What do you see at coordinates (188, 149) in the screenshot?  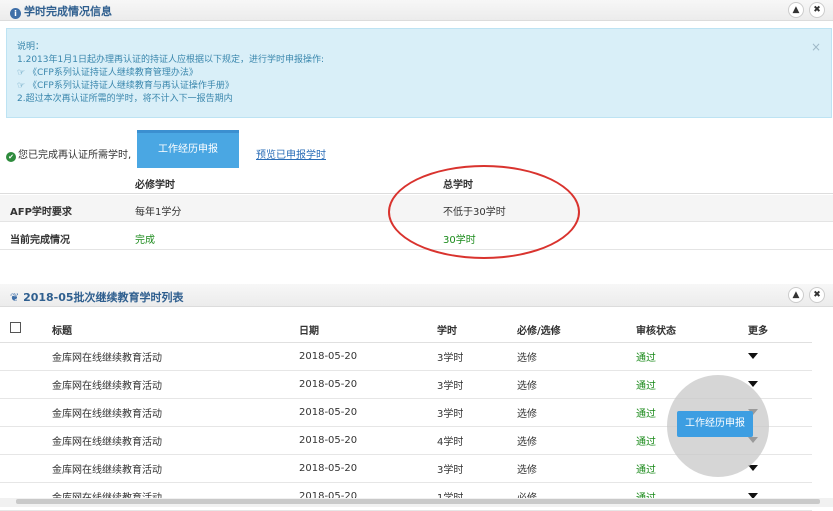 I see `work-experience-button: 工作经历申报` at bounding box center [188, 149].